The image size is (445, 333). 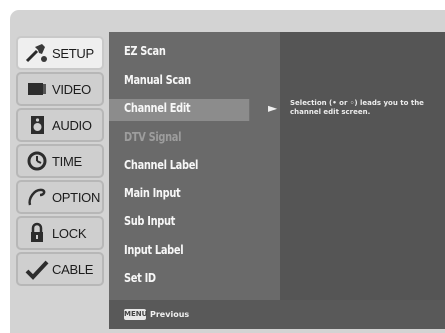 What do you see at coordinates (37, 233) in the screenshot?
I see `lock-icon` at bounding box center [37, 233].